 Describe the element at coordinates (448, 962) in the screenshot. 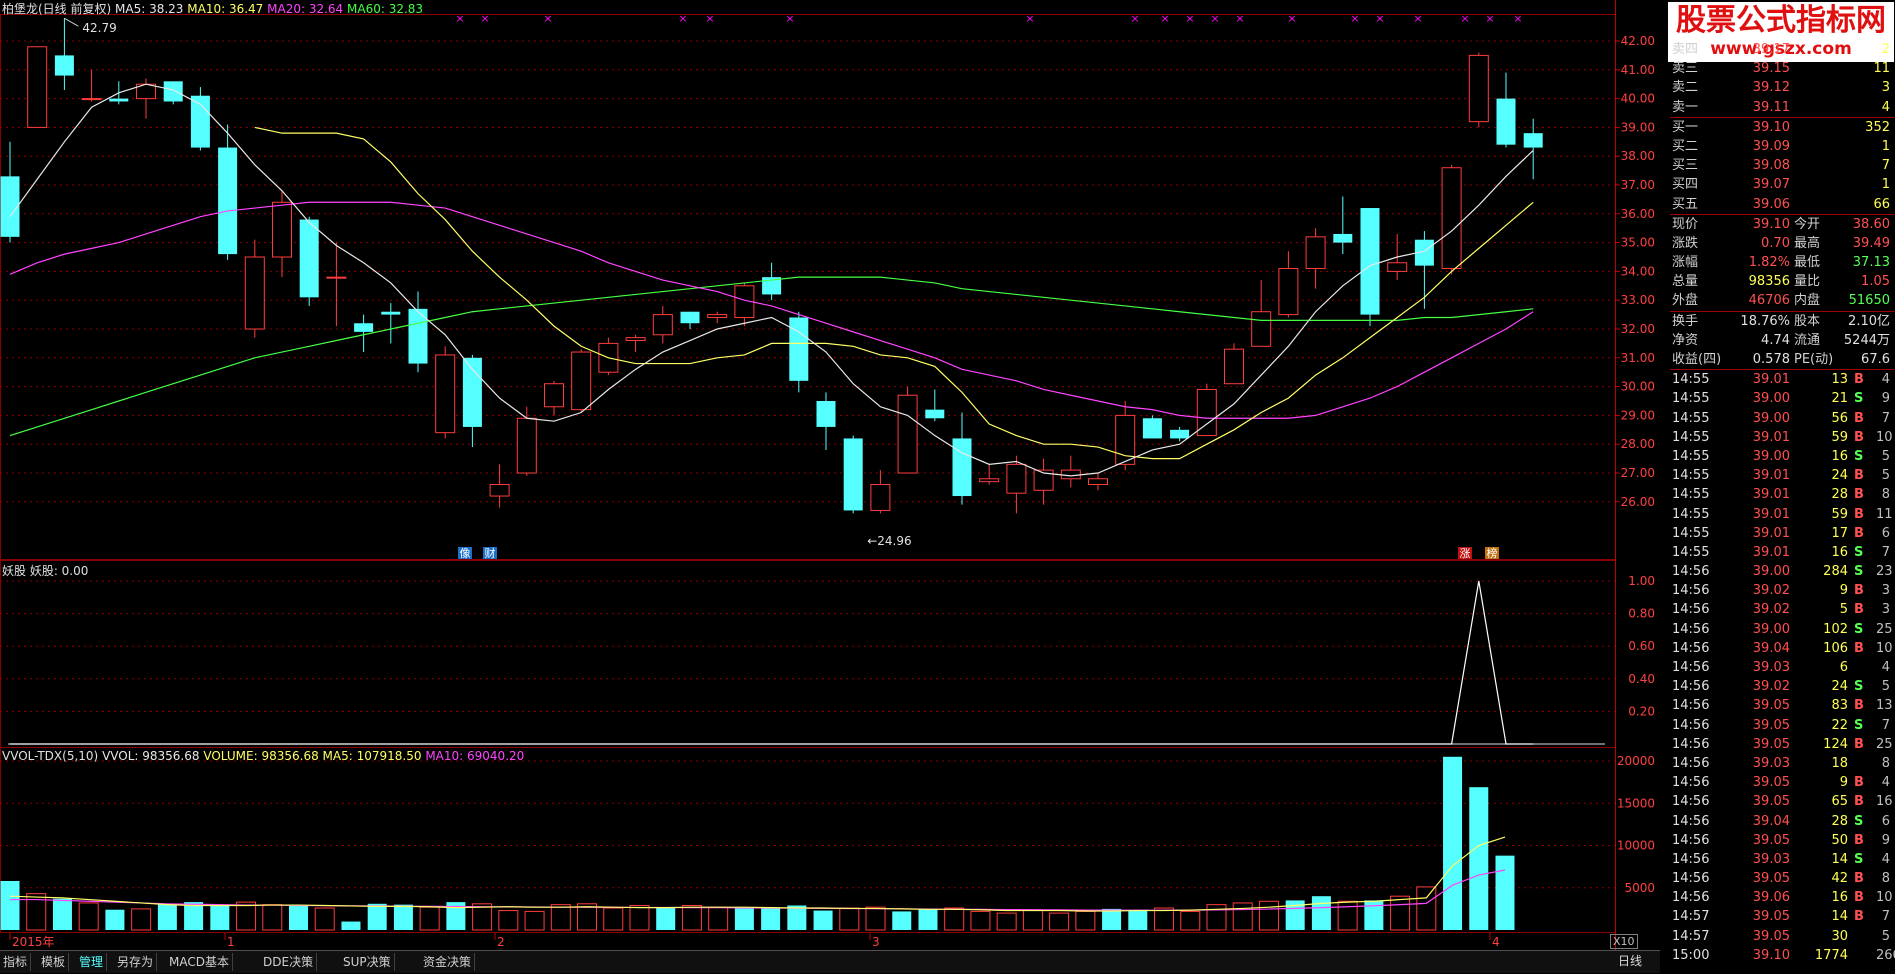

I see `tab-7: 资金决策` at that location.